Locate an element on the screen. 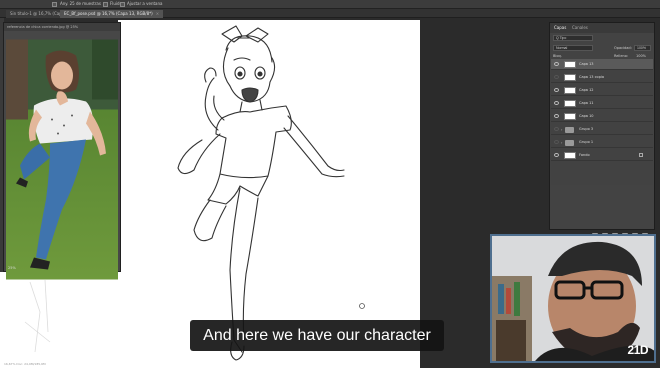  layer-row: › Grupo 3 is located at coordinates (602, 129).